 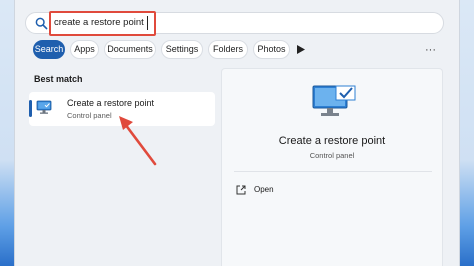 I want to click on chip-documents: Documents, so click(x=130, y=49).